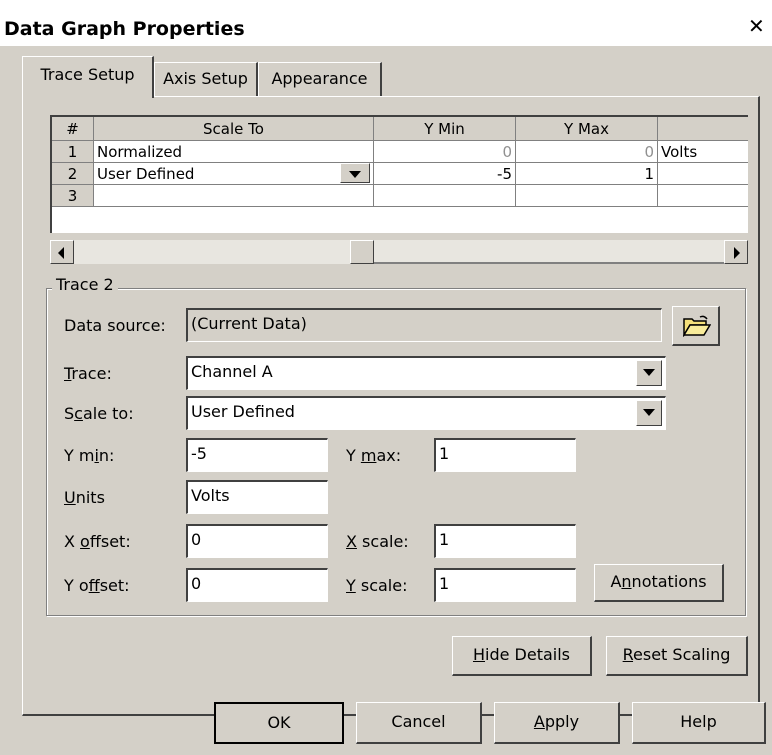 Image resolution: width=772 pixels, height=755 pixels. Describe the element at coordinates (206, 79) in the screenshot. I see `tab-axis-setup: Axis Setup` at that location.